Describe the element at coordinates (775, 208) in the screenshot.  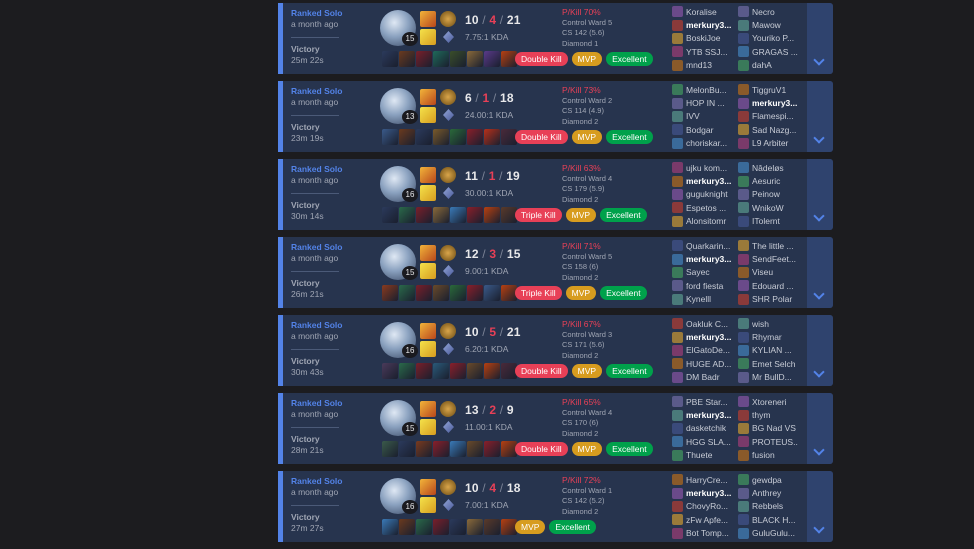
I see `player-name: WnikoW` at that location.